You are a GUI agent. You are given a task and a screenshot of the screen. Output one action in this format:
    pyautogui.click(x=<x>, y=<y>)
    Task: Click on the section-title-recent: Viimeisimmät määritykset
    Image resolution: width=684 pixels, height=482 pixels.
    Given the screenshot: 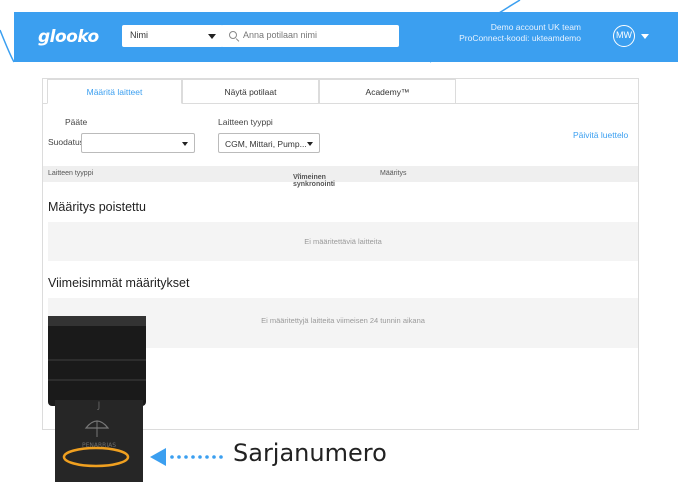 What is the action you would take?
    pyautogui.click(x=119, y=283)
    